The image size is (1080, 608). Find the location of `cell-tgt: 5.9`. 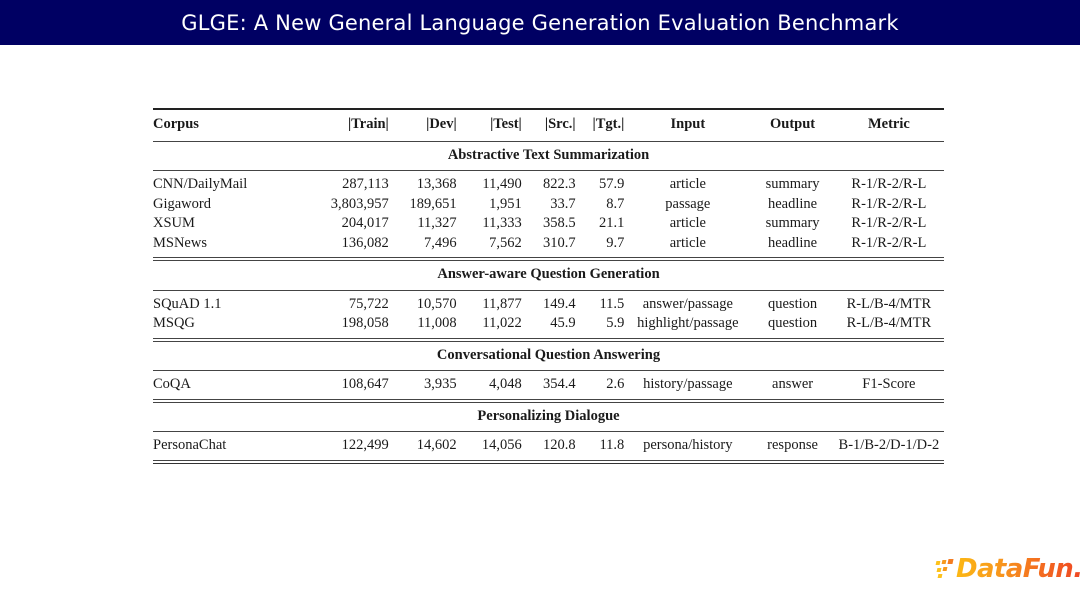

cell-tgt: 5.9 is located at coordinates (615, 323).